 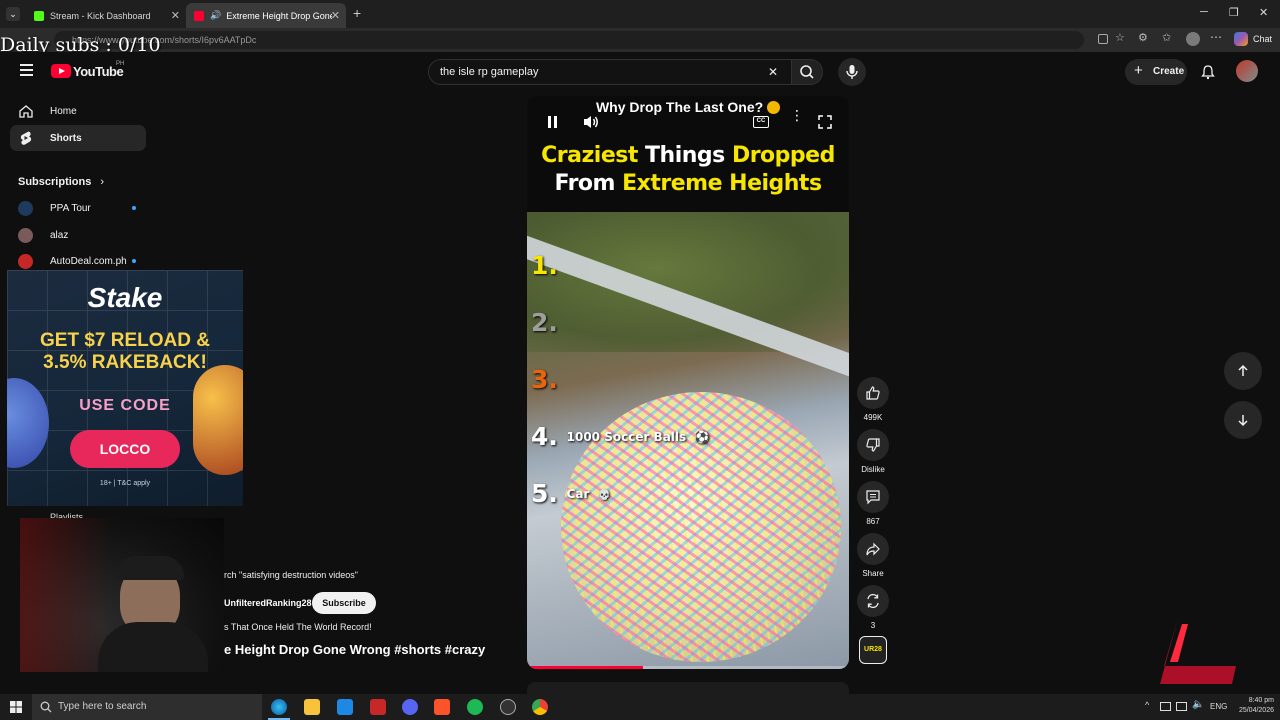 What do you see at coordinates (357, 13) in the screenshot?
I see `new-tab-plus-icon: +` at bounding box center [357, 13].